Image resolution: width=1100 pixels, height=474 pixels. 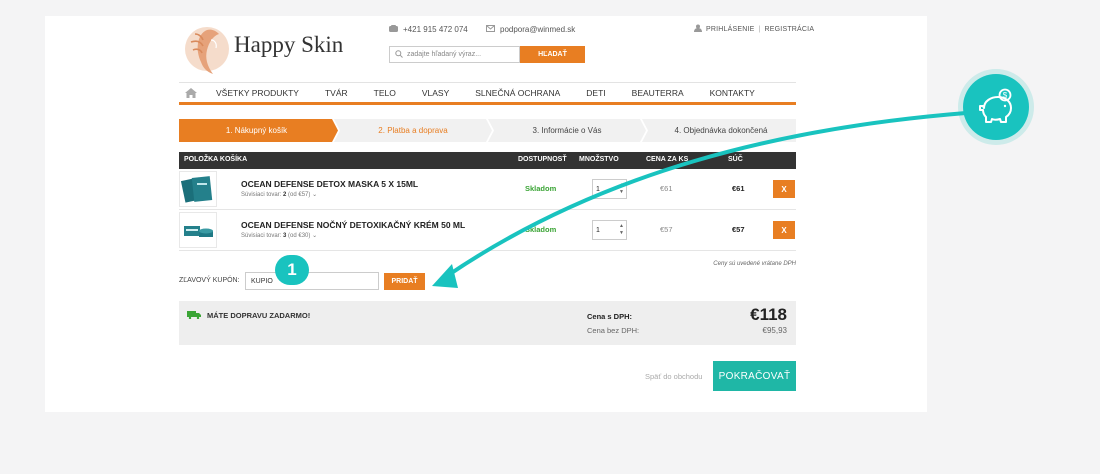 I want to click on related-products: Súvisiaci tovar: 3 (od €30) ⌄, so click(x=279, y=235).